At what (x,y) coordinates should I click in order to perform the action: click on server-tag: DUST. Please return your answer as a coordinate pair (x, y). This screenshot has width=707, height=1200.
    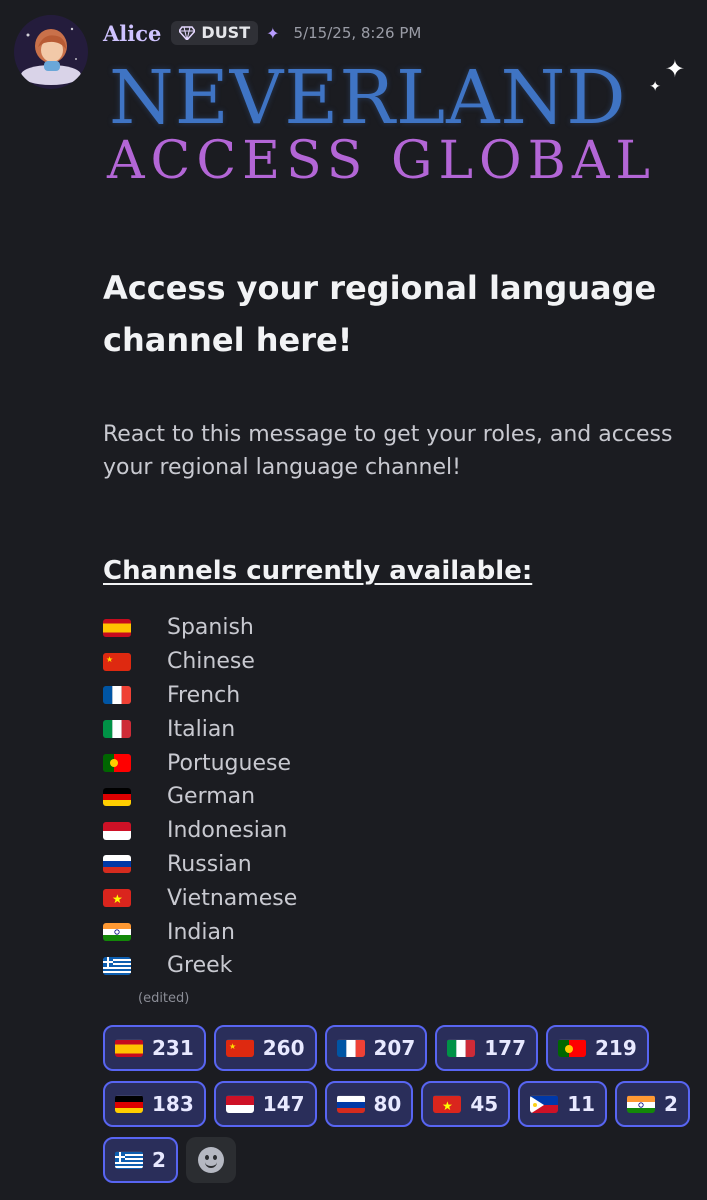
    Looking at the image, I should click on (215, 33).